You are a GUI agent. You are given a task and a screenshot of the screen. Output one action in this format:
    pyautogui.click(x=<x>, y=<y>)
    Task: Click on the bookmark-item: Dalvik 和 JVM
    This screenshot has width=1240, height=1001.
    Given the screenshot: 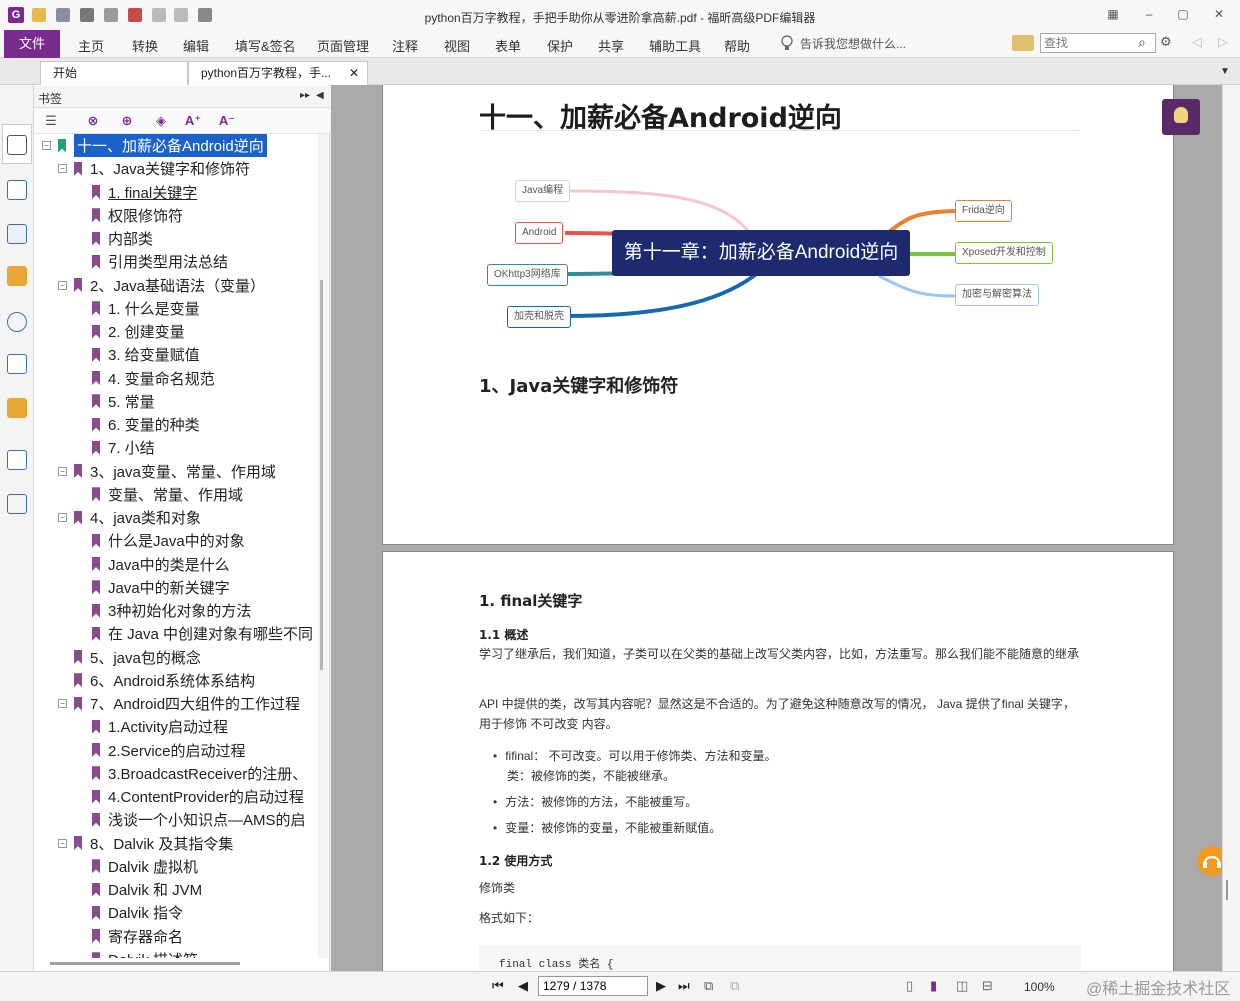 What is the action you would take?
    pyautogui.click(x=147, y=889)
    